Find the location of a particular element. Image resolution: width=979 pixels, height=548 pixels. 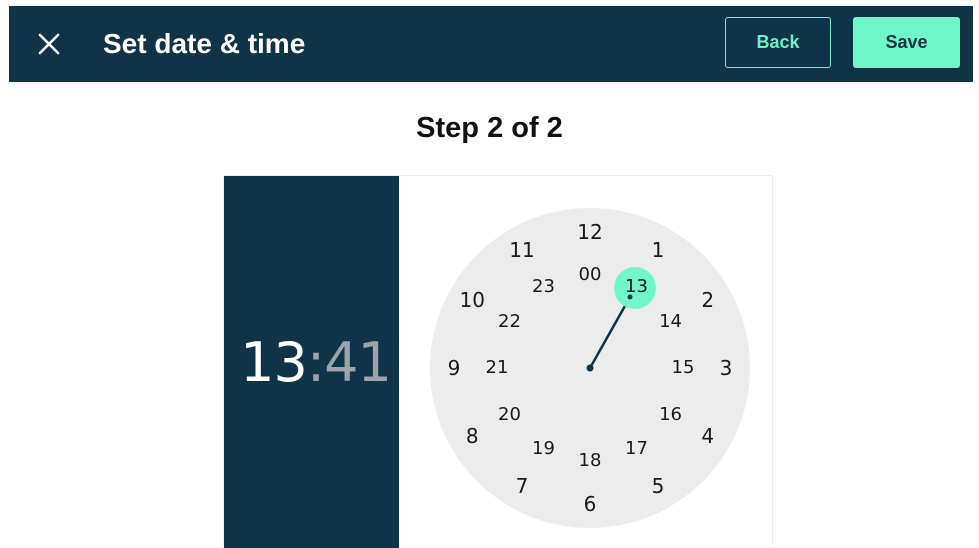

inner-hour-19: 19 is located at coordinates (543, 448).